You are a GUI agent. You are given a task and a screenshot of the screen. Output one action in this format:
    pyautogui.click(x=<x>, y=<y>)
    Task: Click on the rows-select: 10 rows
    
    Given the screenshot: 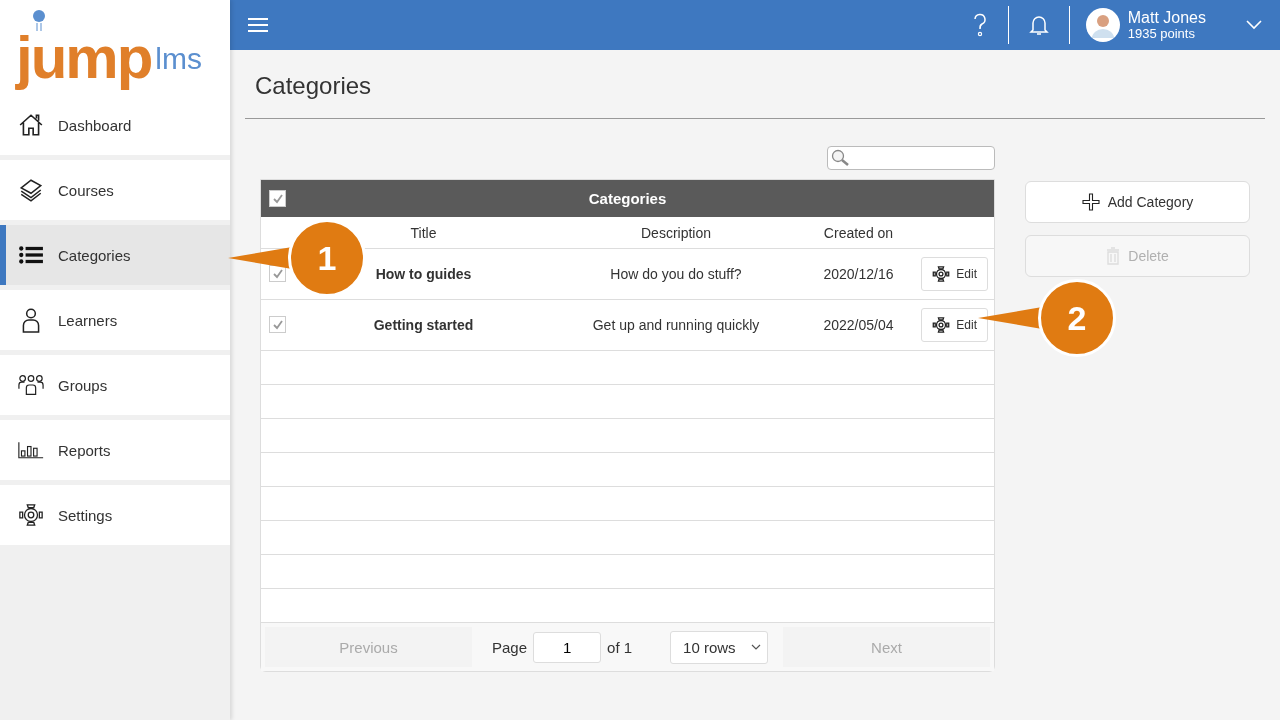 What is the action you would take?
    pyautogui.click(x=719, y=647)
    